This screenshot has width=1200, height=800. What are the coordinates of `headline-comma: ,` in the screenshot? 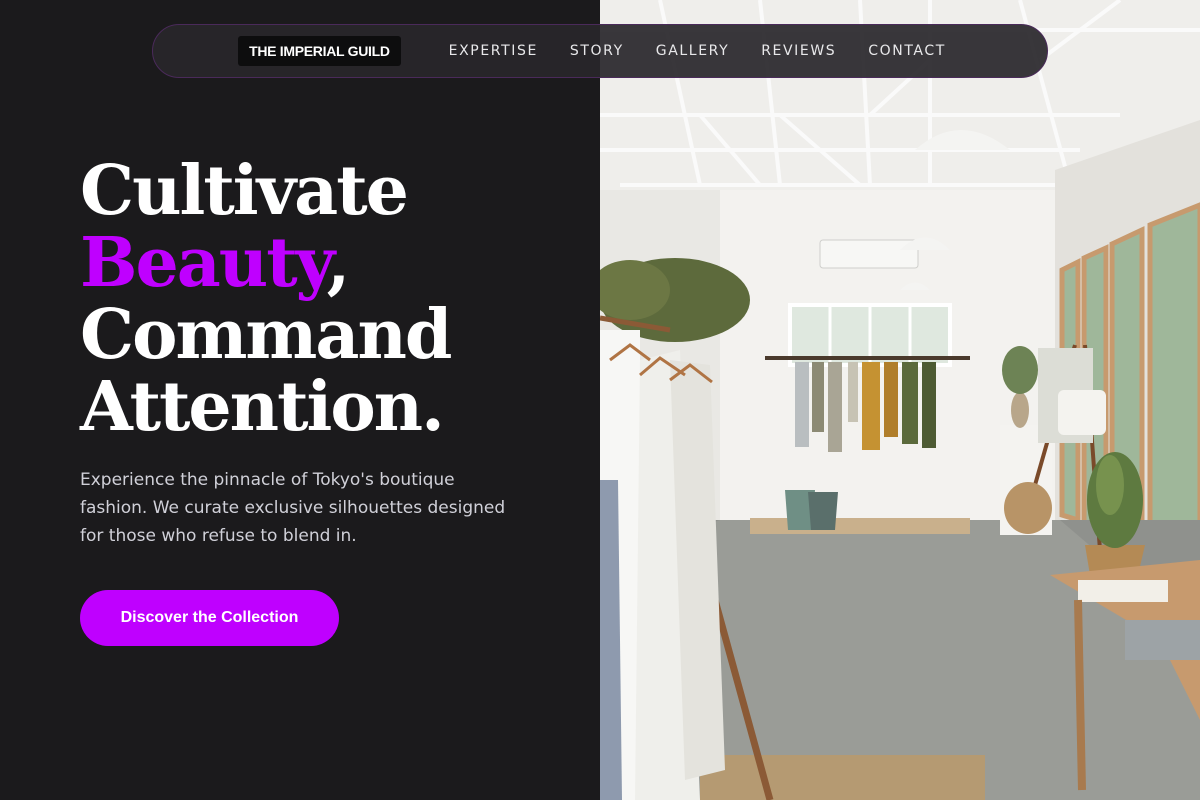 It's located at (338, 263).